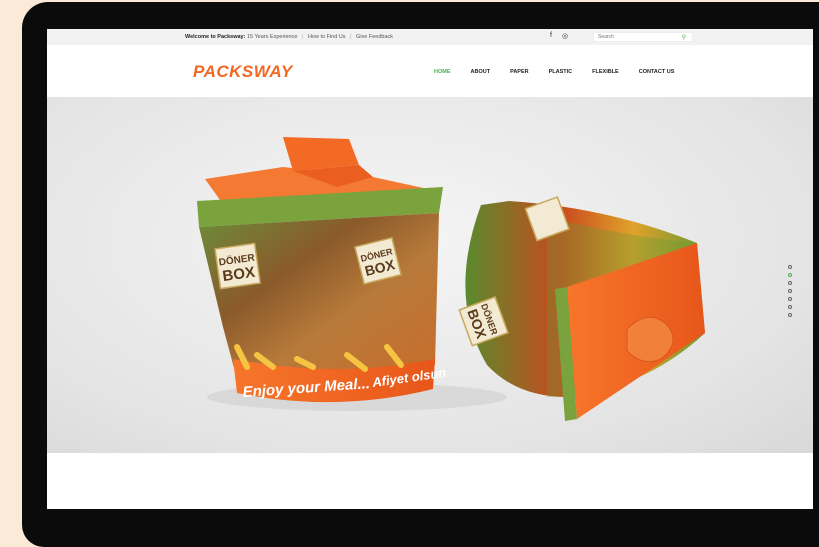 Image resolution: width=819 pixels, height=547 pixels. I want to click on search-box: ⚲, so click(643, 37).